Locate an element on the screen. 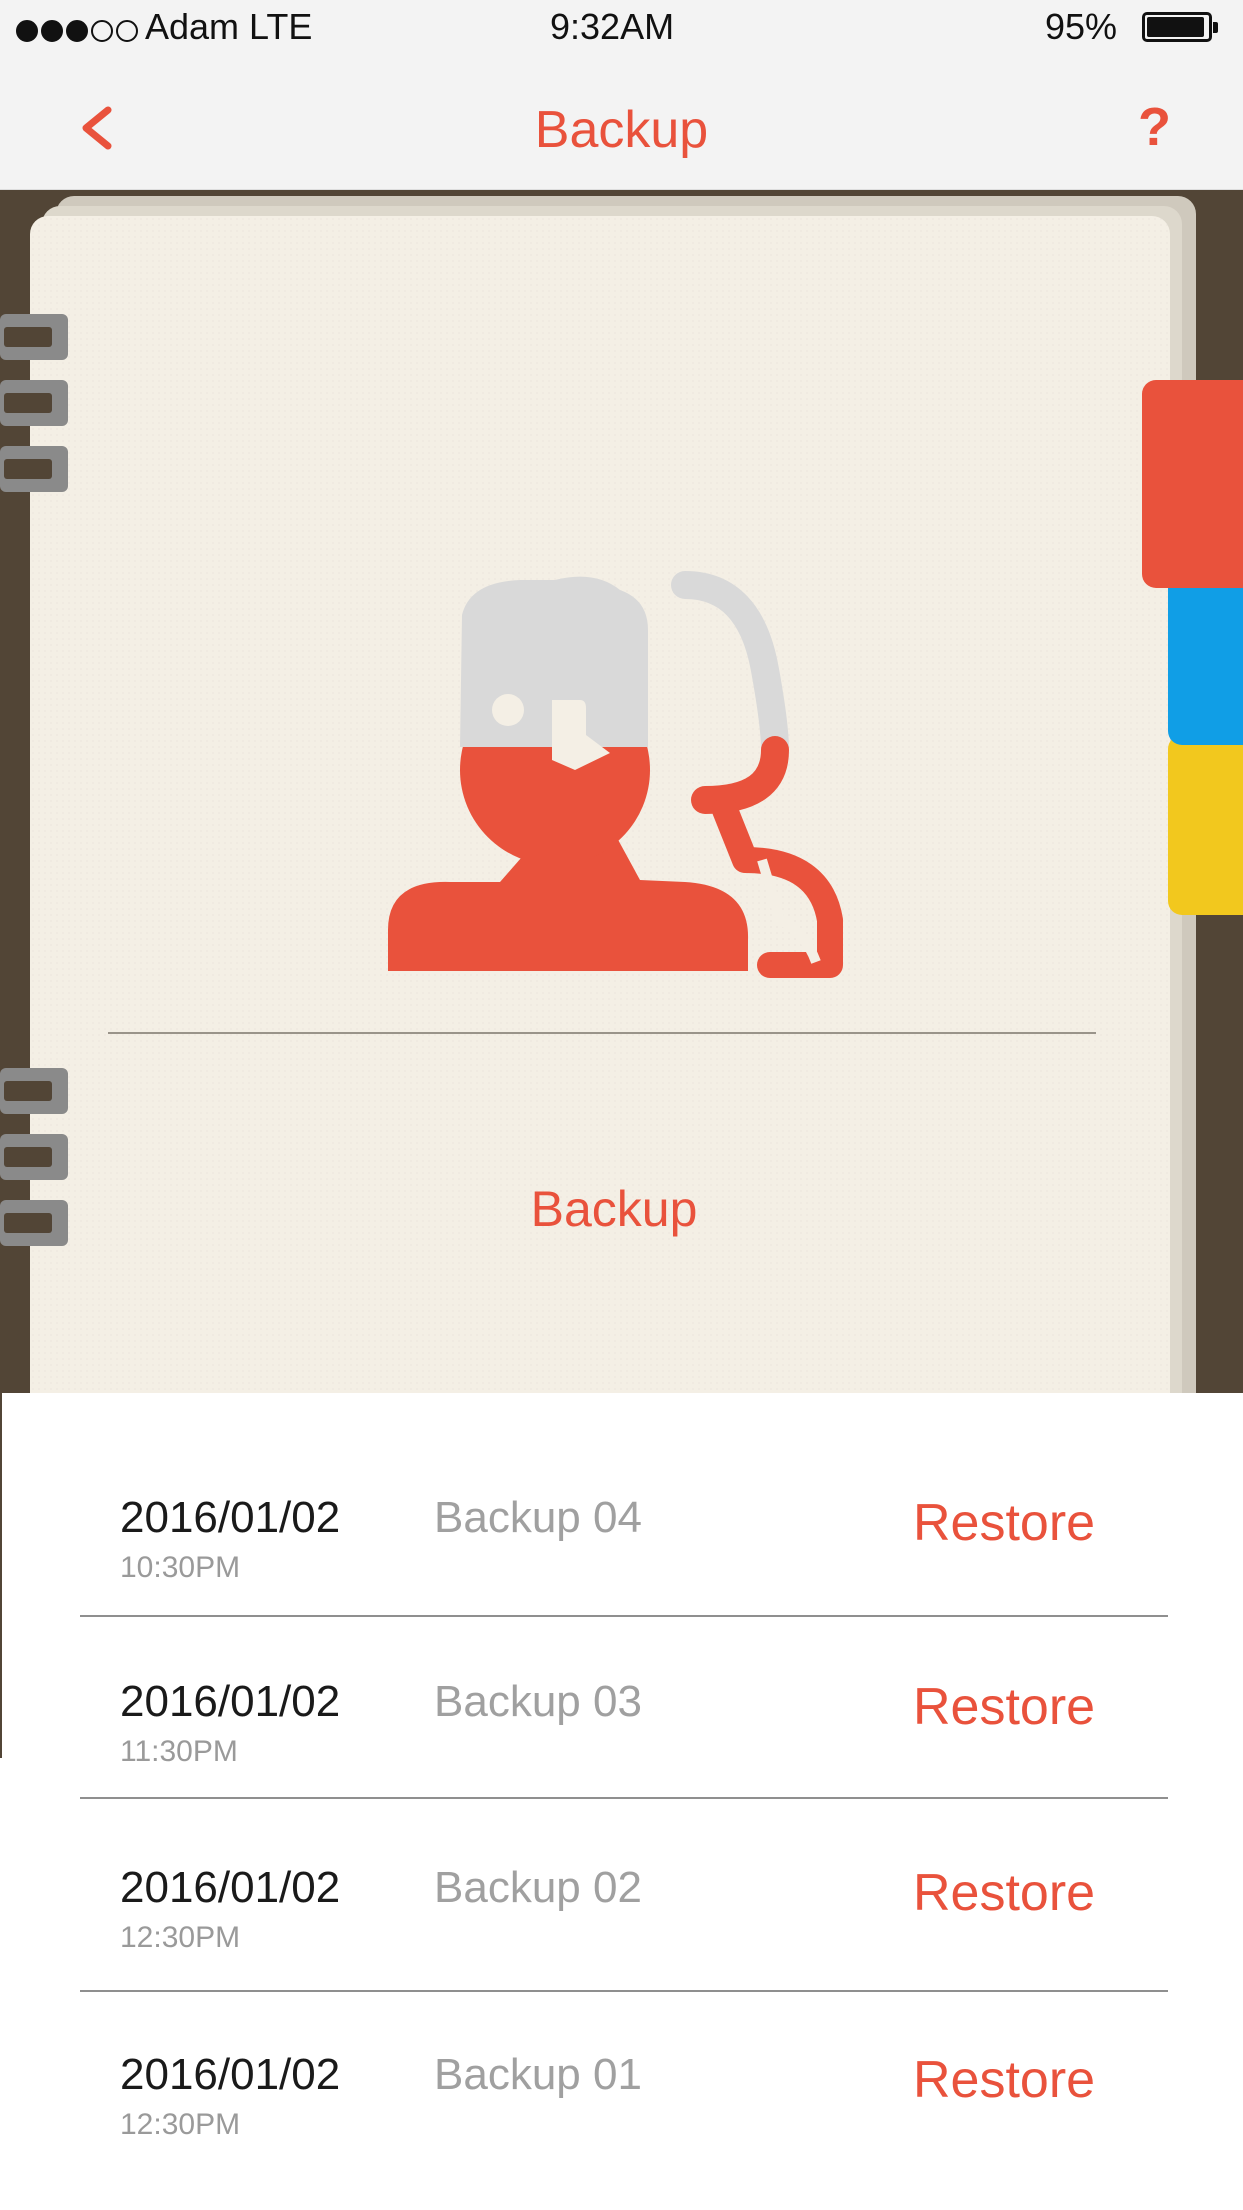 The height and width of the screenshot is (2210, 1243). list-item: 2016/01/02 11:30PM Backup 03 Restore is located at coordinates (621, 1772).